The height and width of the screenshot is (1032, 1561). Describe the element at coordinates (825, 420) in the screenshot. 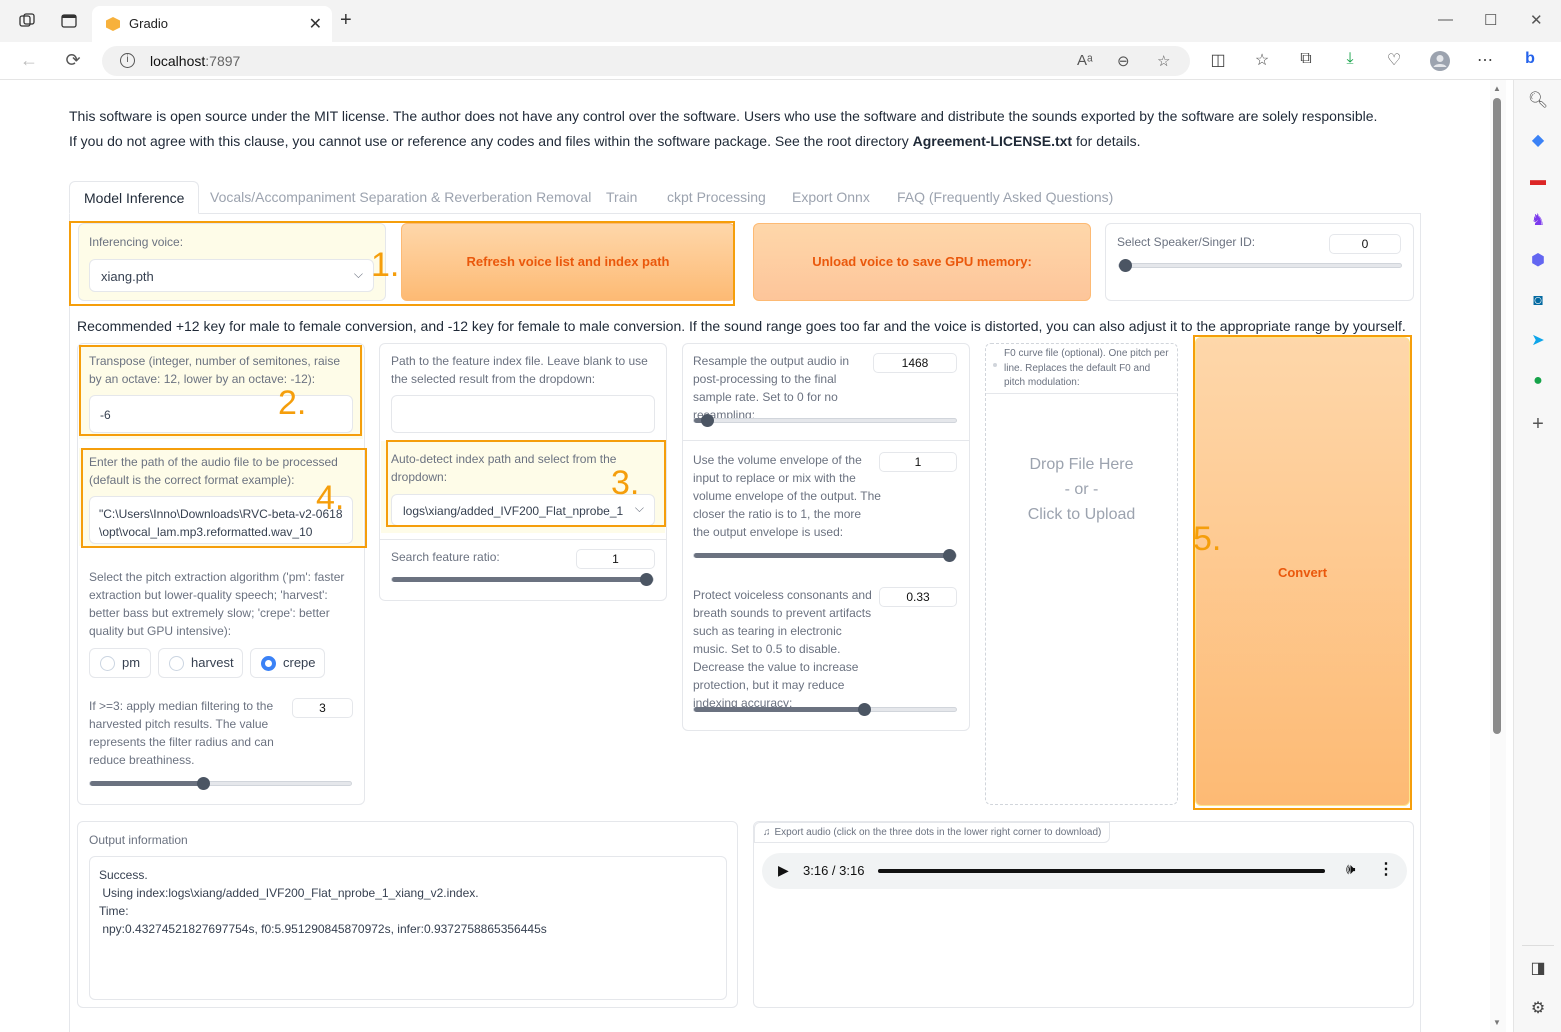

I see `resample-slider` at that location.